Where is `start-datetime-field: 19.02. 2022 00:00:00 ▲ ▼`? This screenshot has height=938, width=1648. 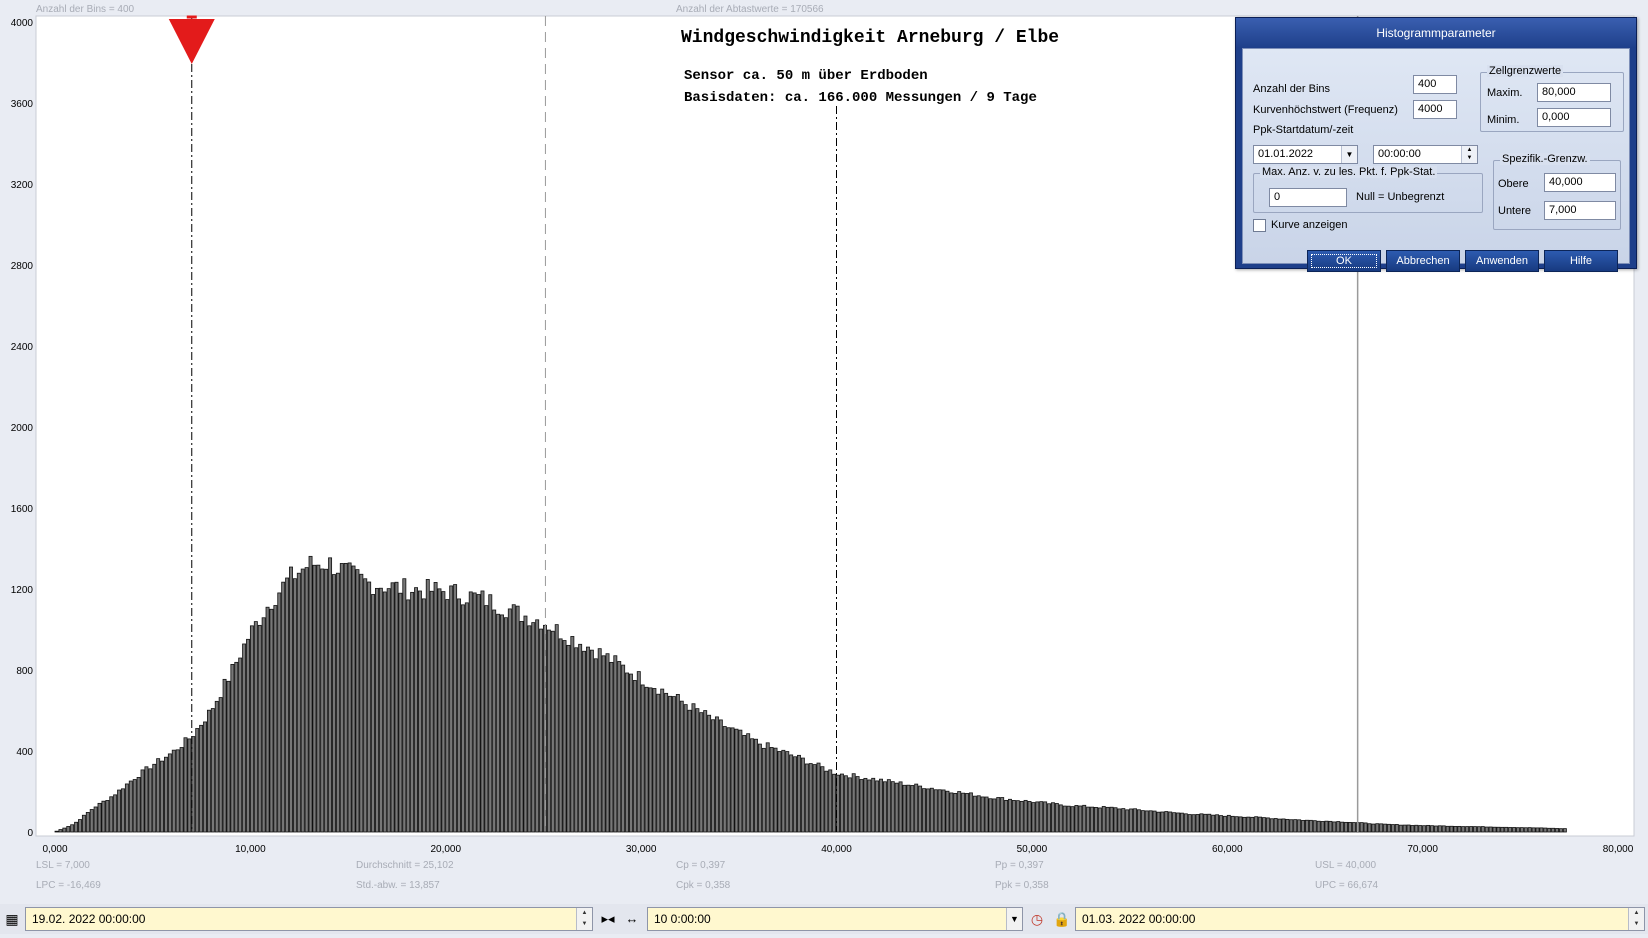 start-datetime-field: 19.02. 2022 00:00:00 ▲ ▼ is located at coordinates (309, 919).